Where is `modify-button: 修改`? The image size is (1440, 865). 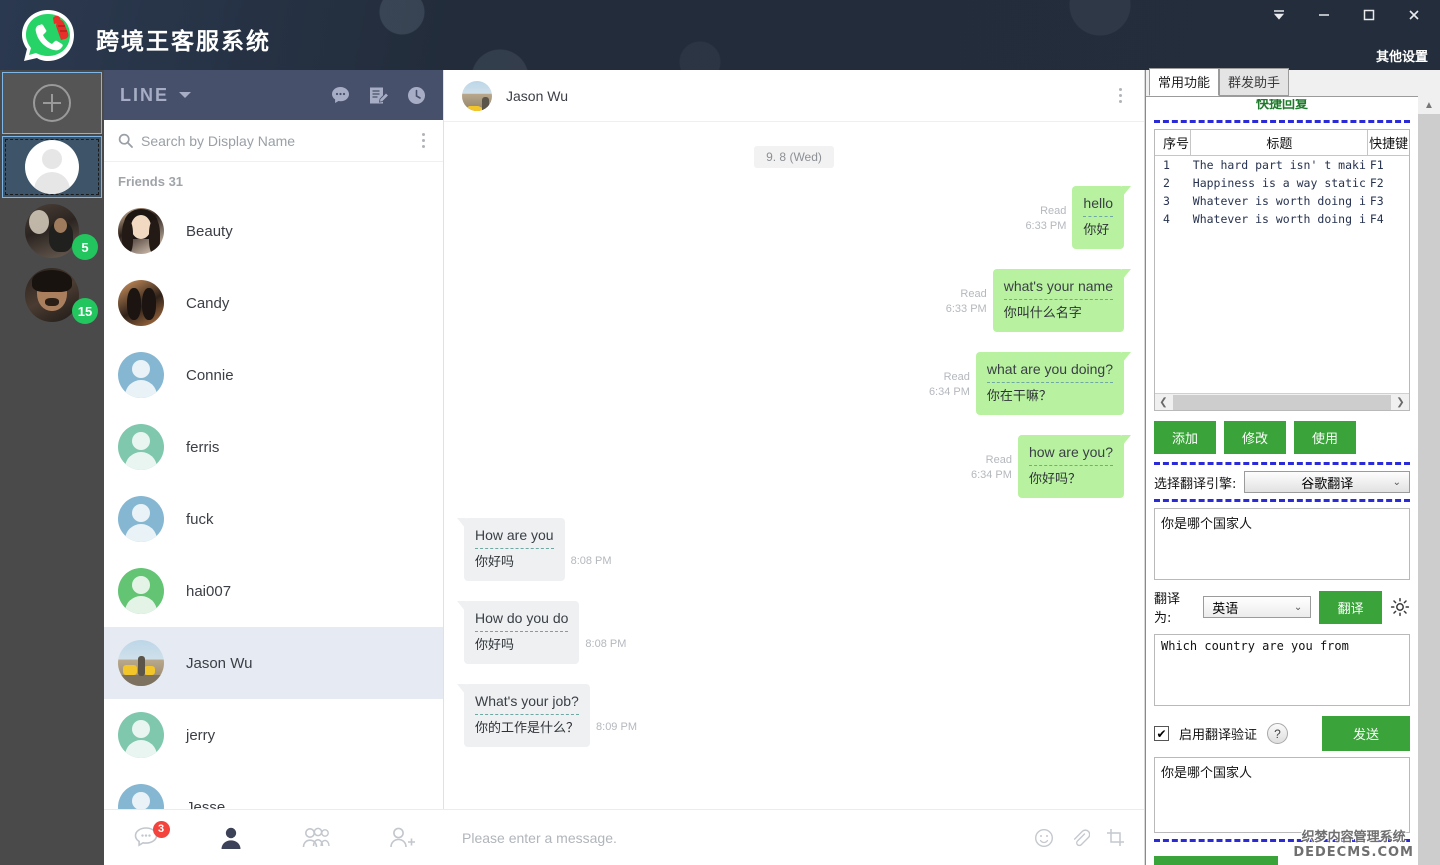
modify-button: 修改 is located at coordinates (1255, 437).